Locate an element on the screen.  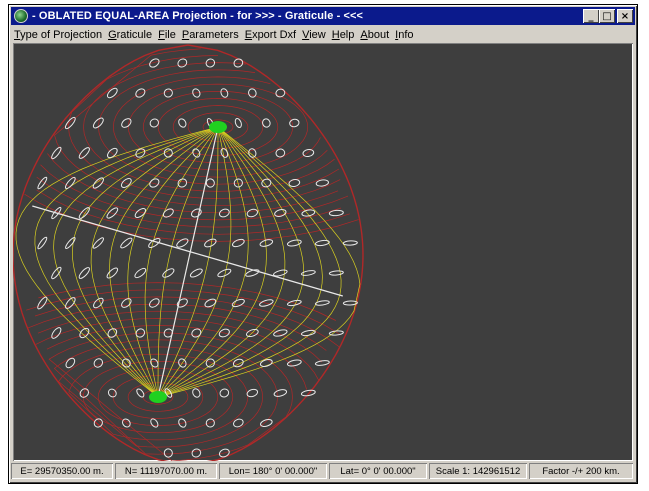
menu-about: About is located at coordinates (374, 35).